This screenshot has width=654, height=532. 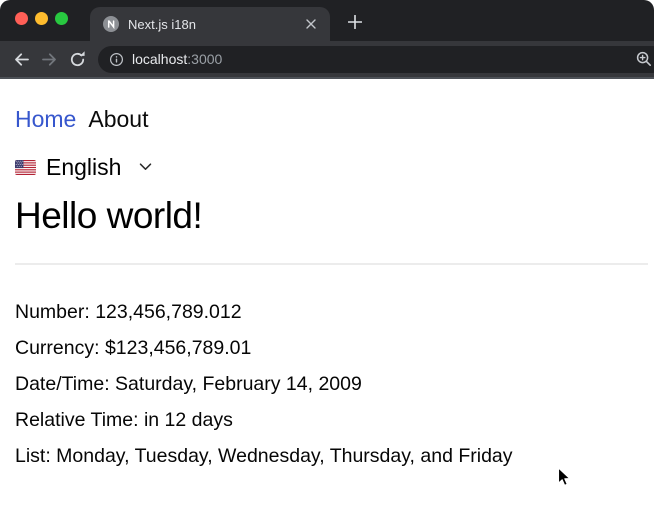 I want to click on zoom-in-icon, so click(x=644, y=59).